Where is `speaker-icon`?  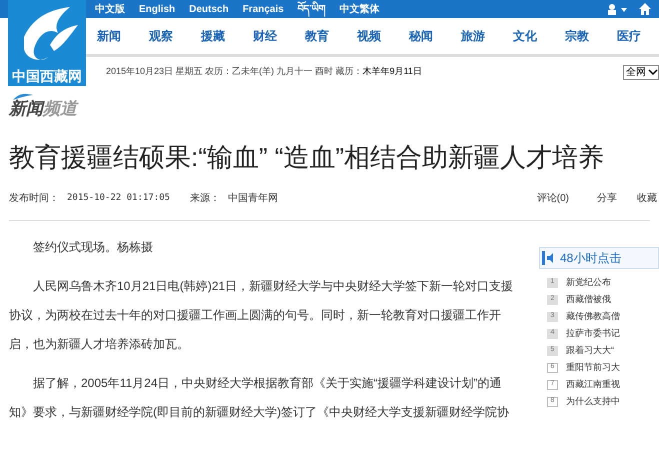
speaker-icon is located at coordinates (549, 258).